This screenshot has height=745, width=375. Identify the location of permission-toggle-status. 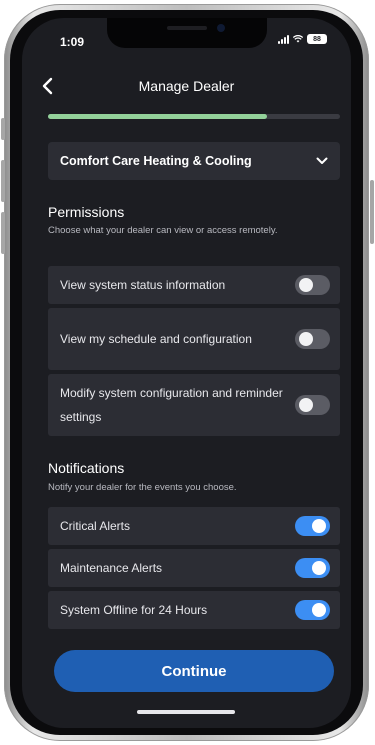
(312, 285).